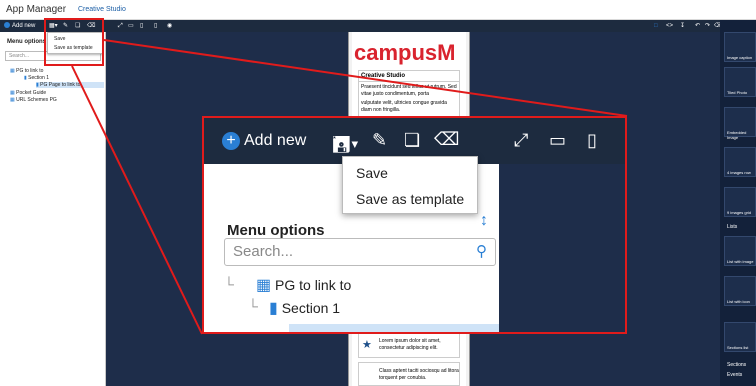  Describe the element at coordinates (412, 140) in the screenshot. I see `copy-icon: ❏` at that location.